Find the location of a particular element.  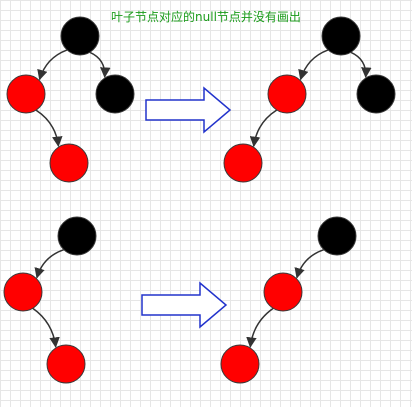

top-right-node-left-red is located at coordinates (287, 94).